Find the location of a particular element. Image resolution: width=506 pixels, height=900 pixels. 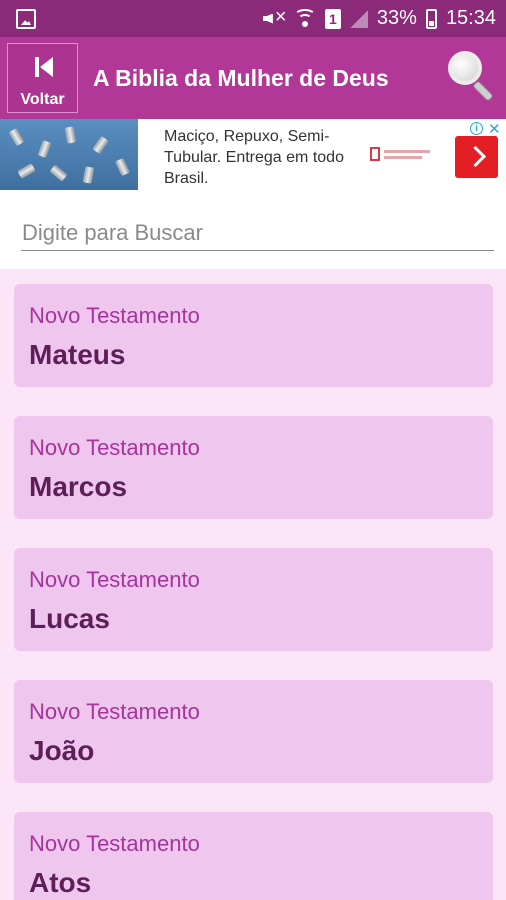

status-icons: 1 33% 15:34 is located at coordinates (379, 18).